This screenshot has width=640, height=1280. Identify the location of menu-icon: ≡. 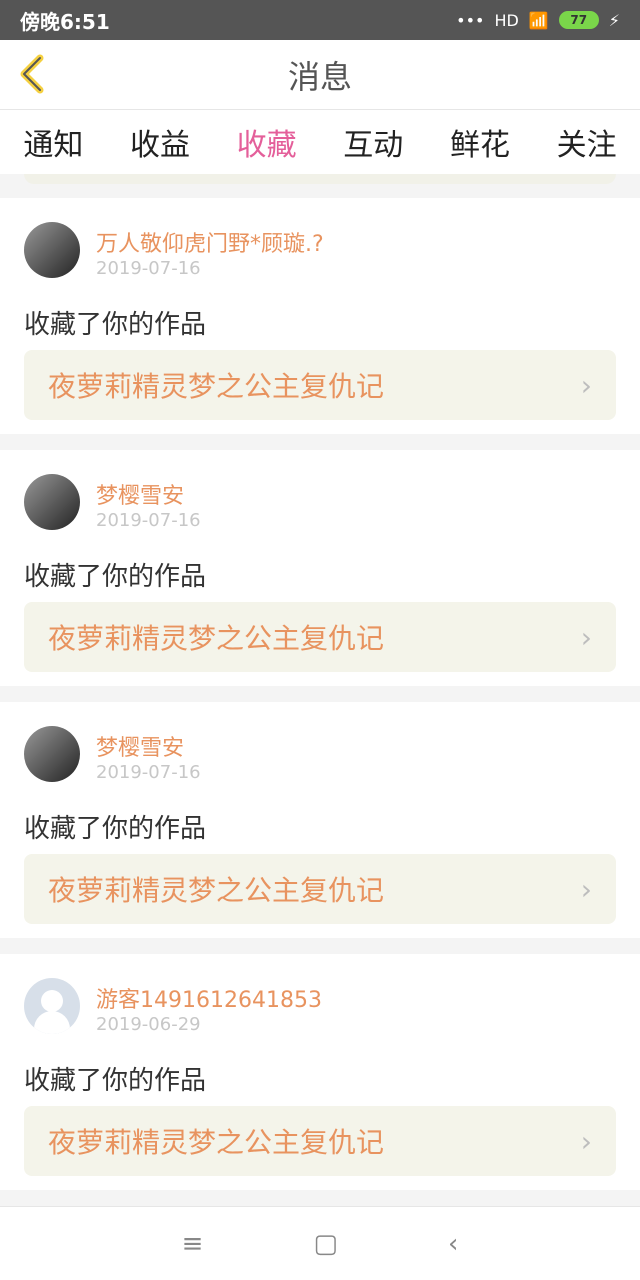
(193, 1244).